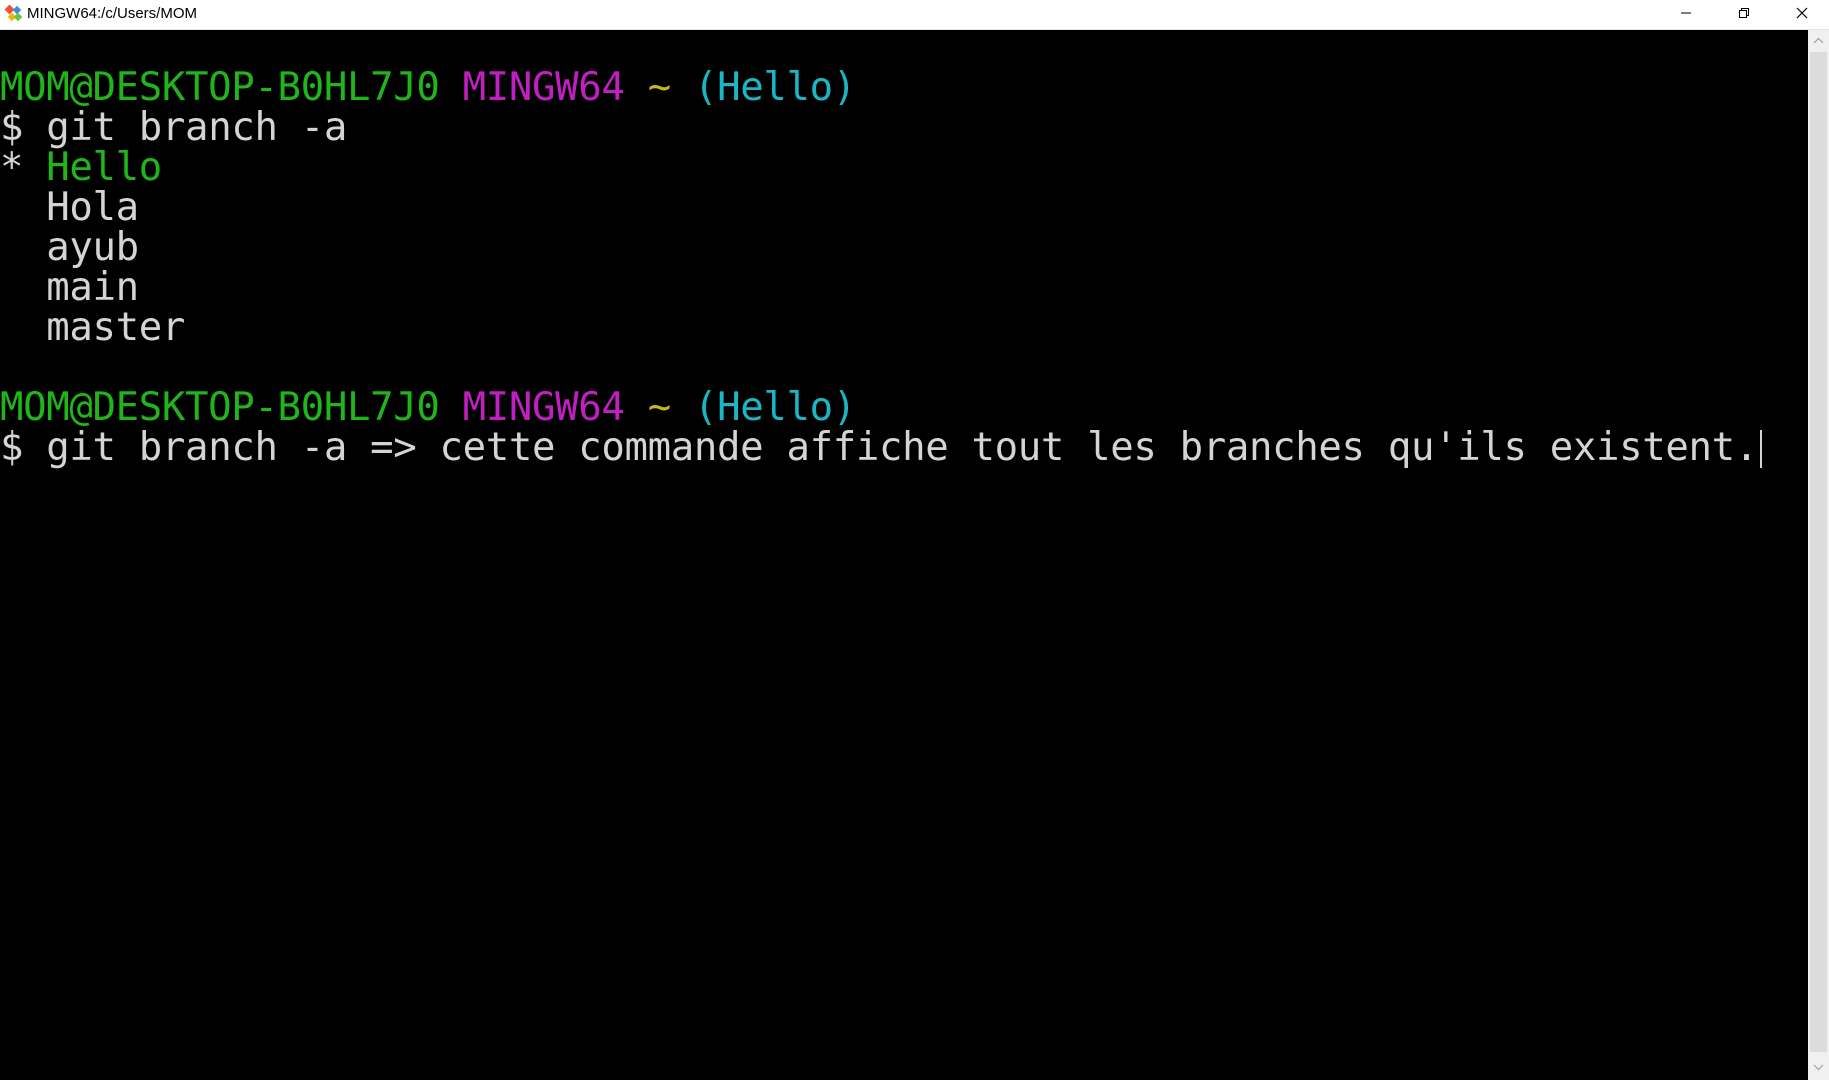  What do you see at coordinates (104, 167) in the screenshot?
I see `branch-name: Hello` at bounding box center [104, 167].